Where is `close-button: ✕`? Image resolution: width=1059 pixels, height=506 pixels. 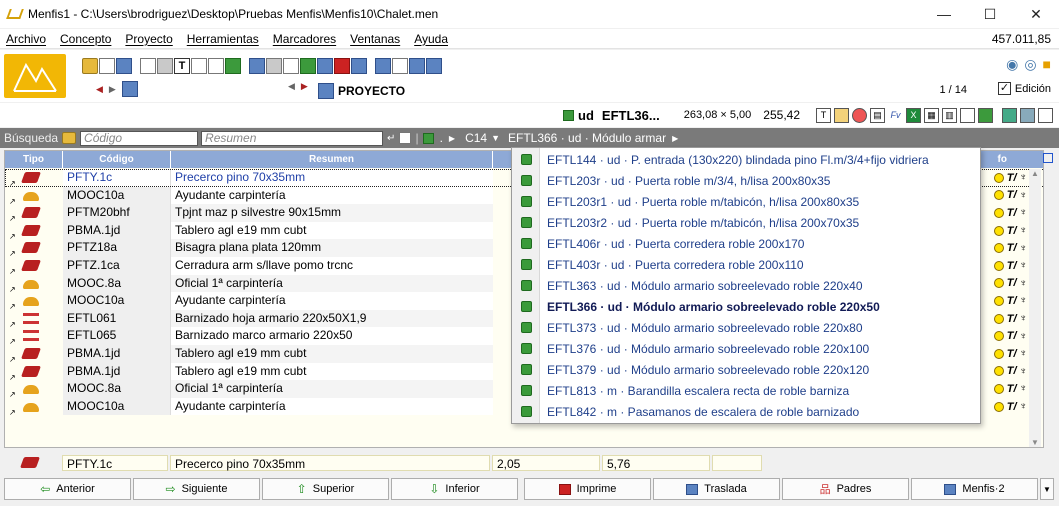
close-button: ✕ is located at coordinates (1036, 14).